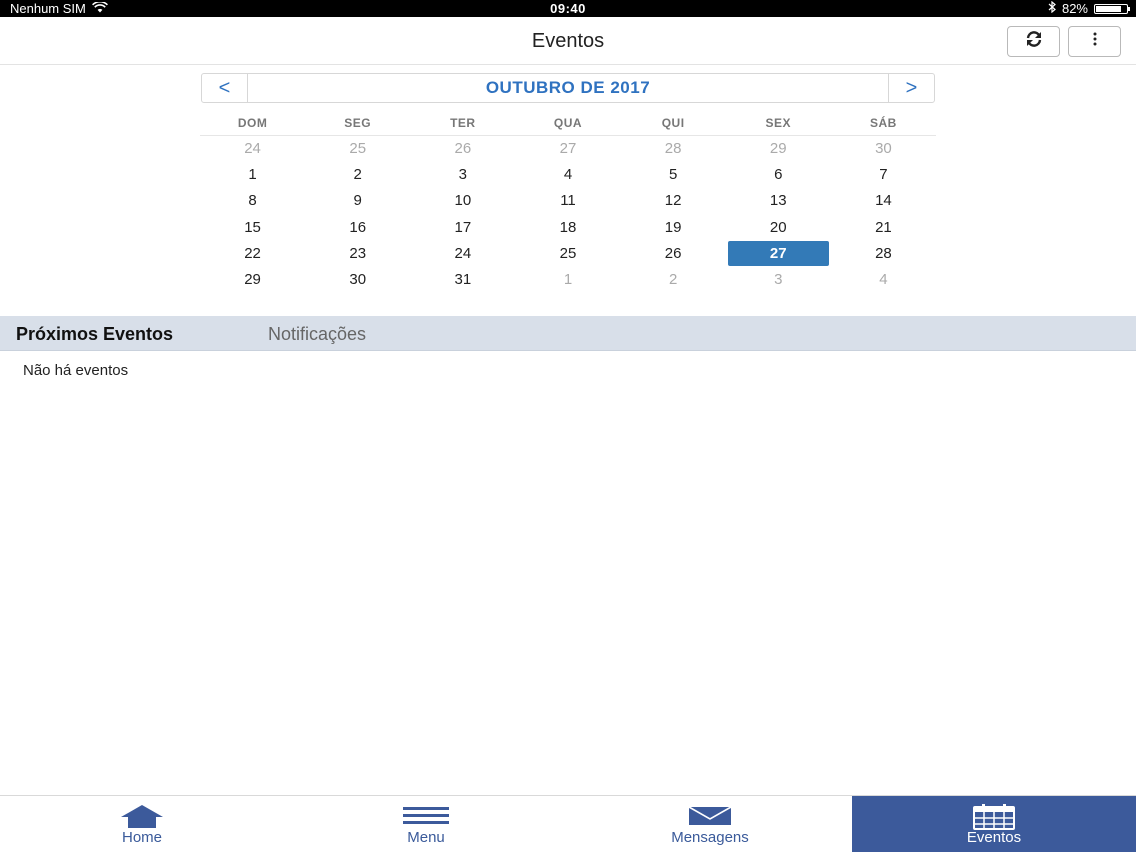  I want to click on empty-events-message: Não há eventos, so click(76, 370).